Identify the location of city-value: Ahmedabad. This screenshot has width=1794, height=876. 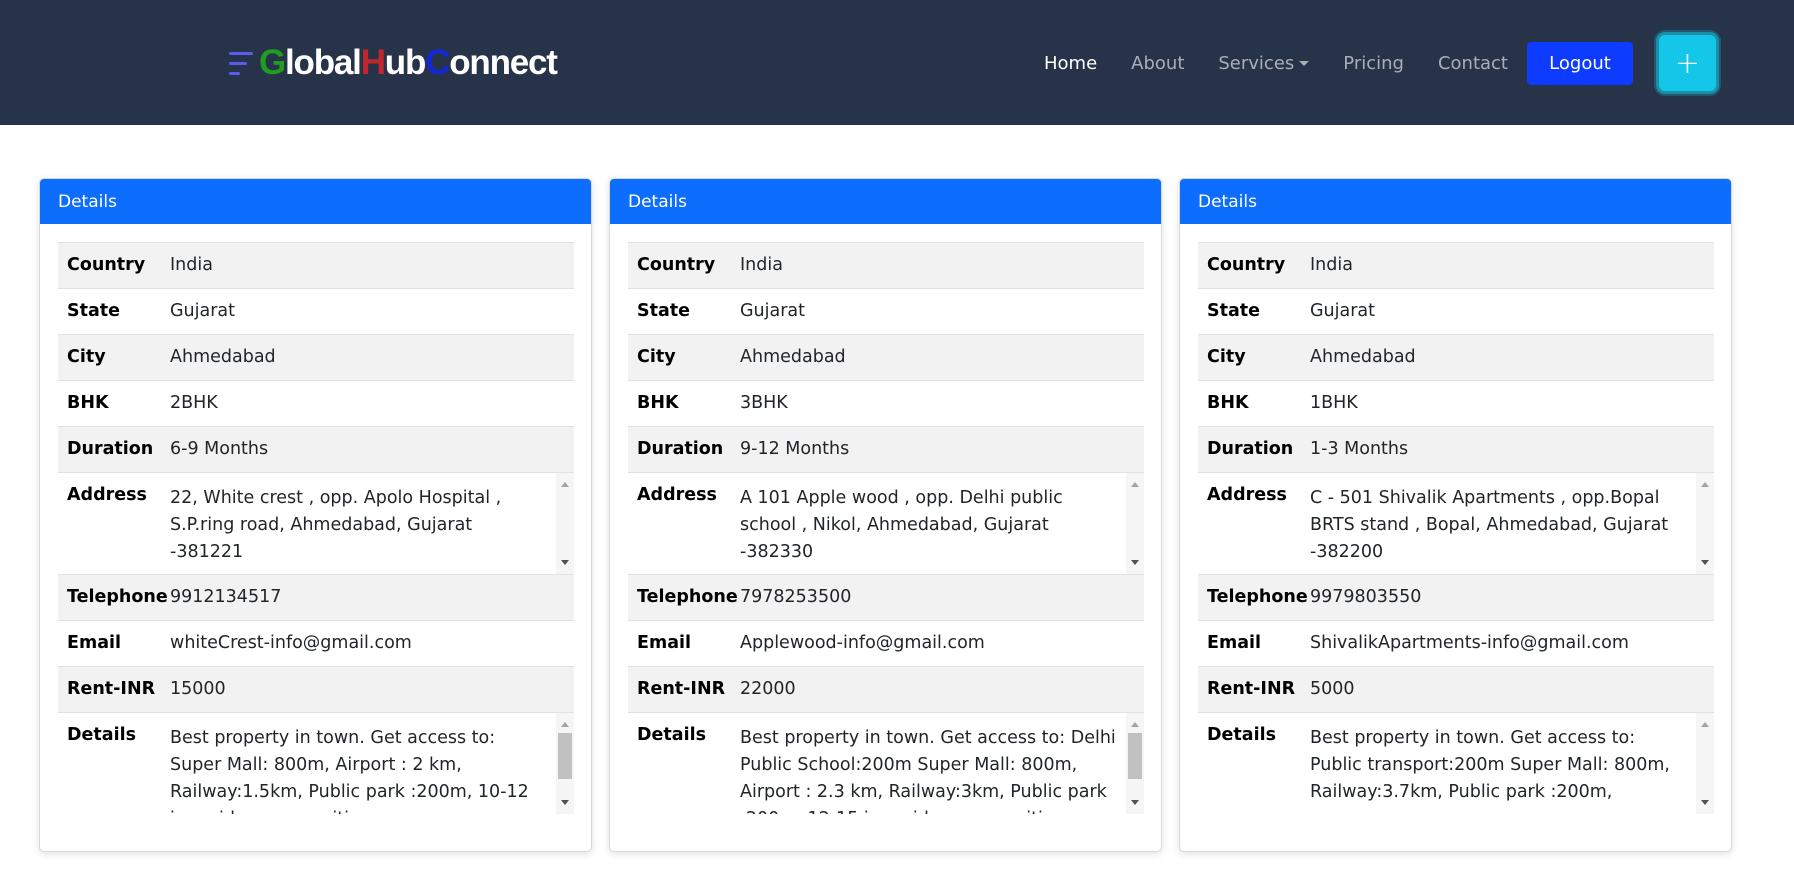
(372, 357).